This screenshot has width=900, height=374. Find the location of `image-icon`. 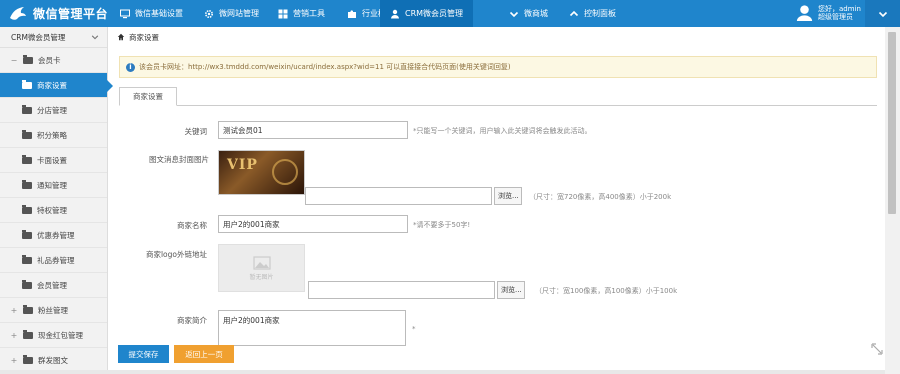

image-icon is located at coordinates (261, 262).